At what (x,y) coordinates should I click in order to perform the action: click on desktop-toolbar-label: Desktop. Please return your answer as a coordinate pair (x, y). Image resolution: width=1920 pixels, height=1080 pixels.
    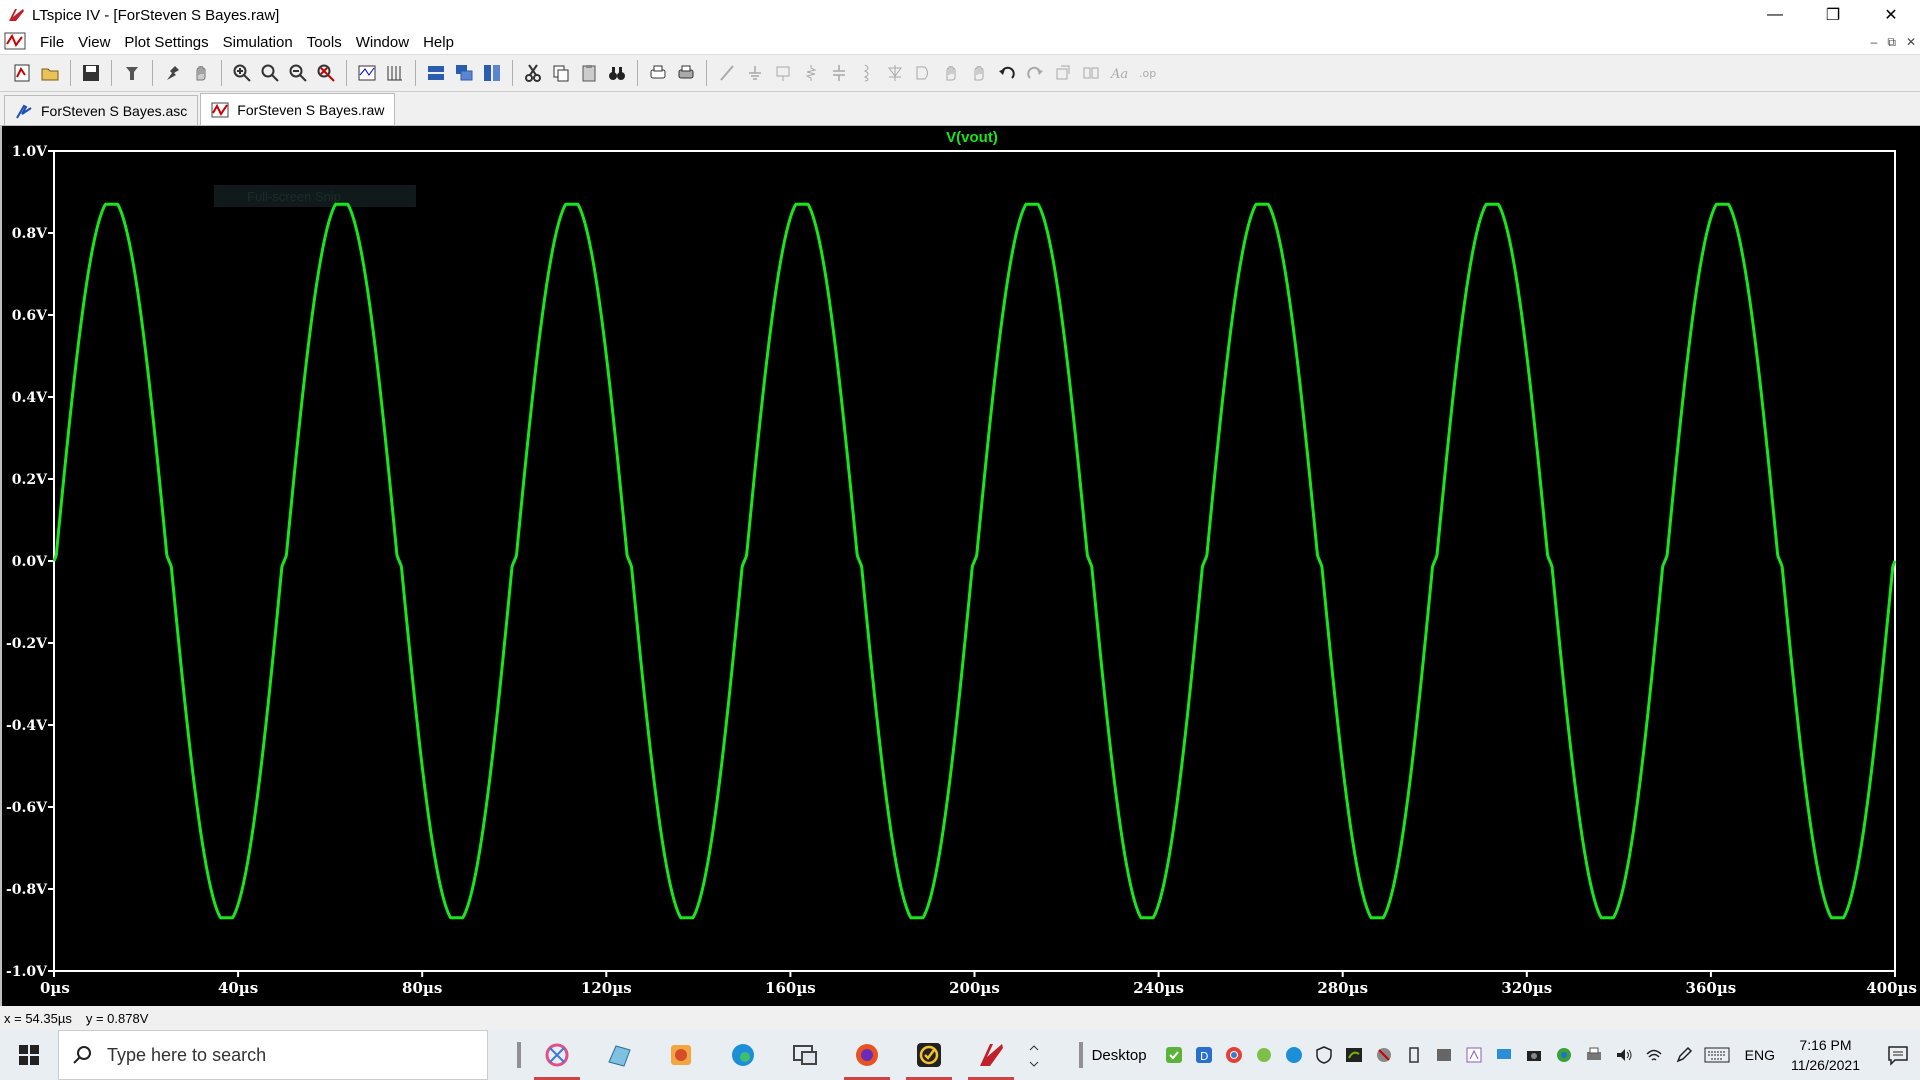
    Looking at the image, I should click on (1119, 1055).